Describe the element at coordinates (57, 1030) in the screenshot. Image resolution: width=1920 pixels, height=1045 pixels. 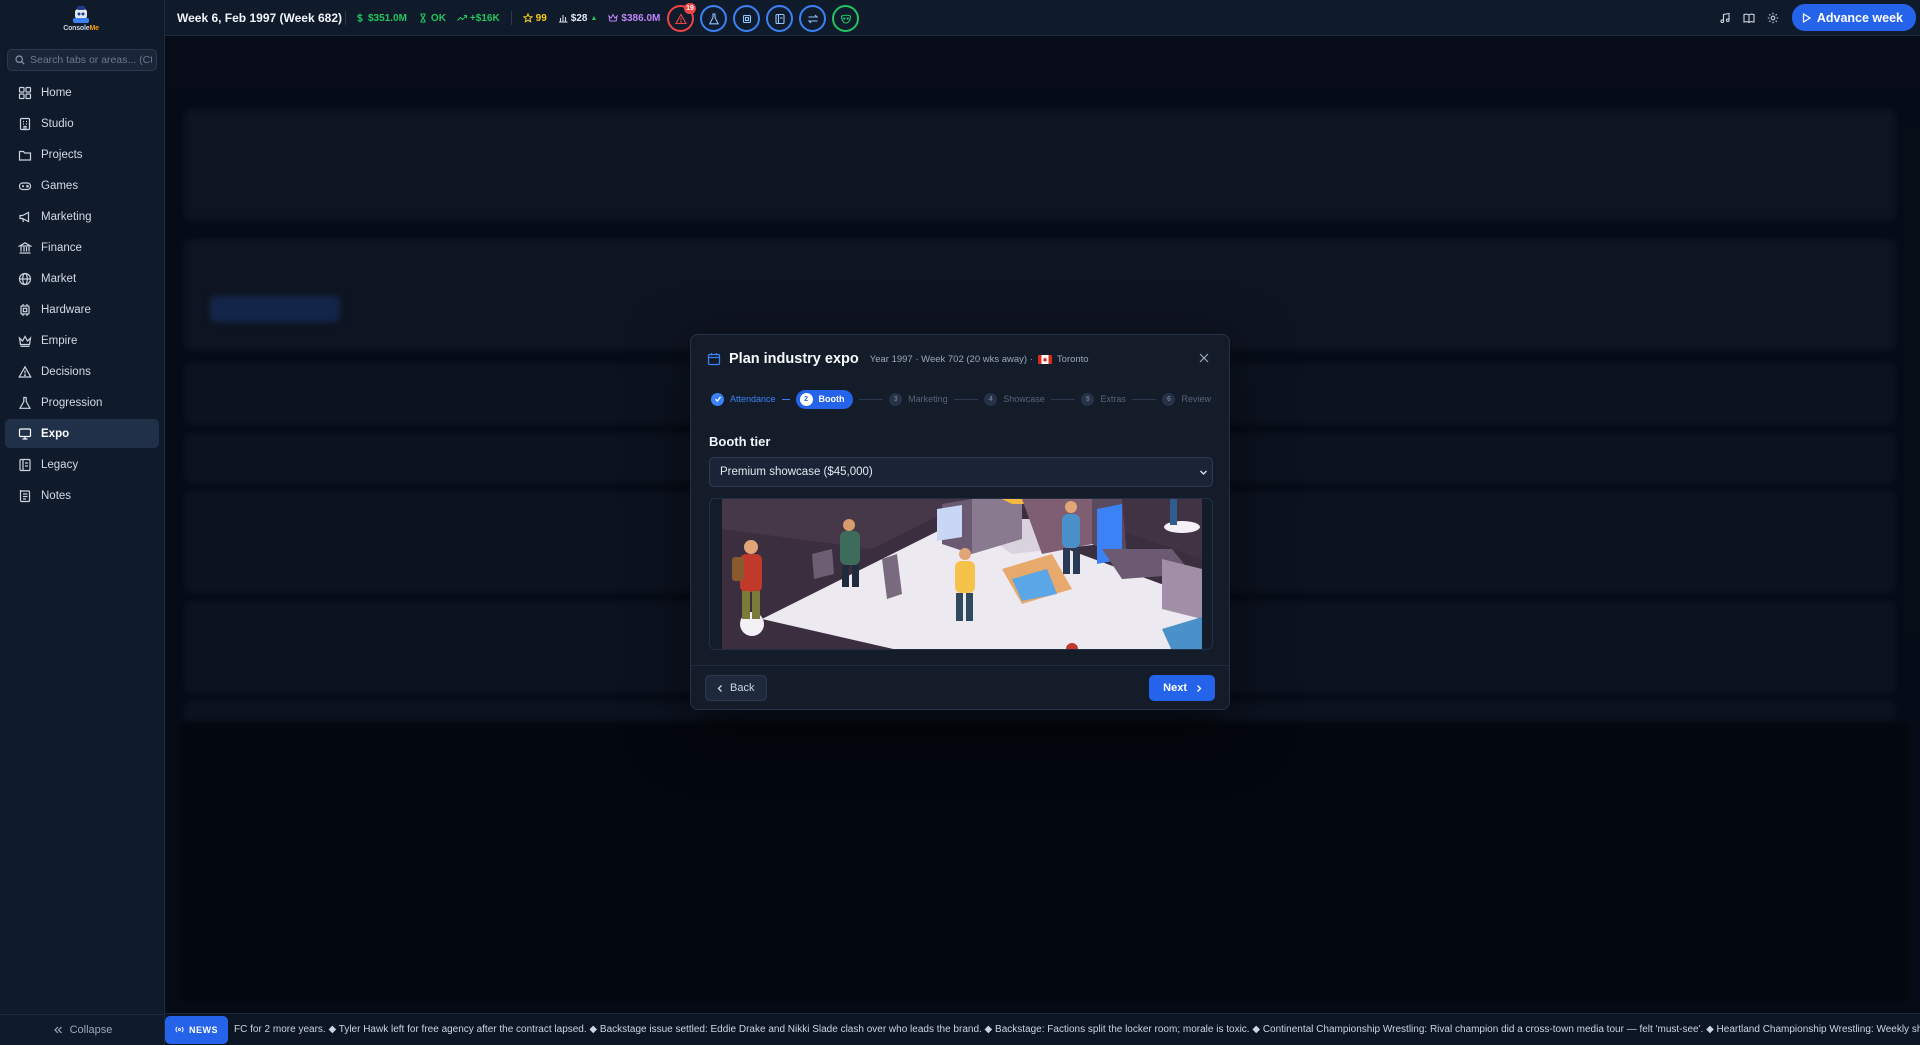
I see `chevrons-left-icon` at that location.